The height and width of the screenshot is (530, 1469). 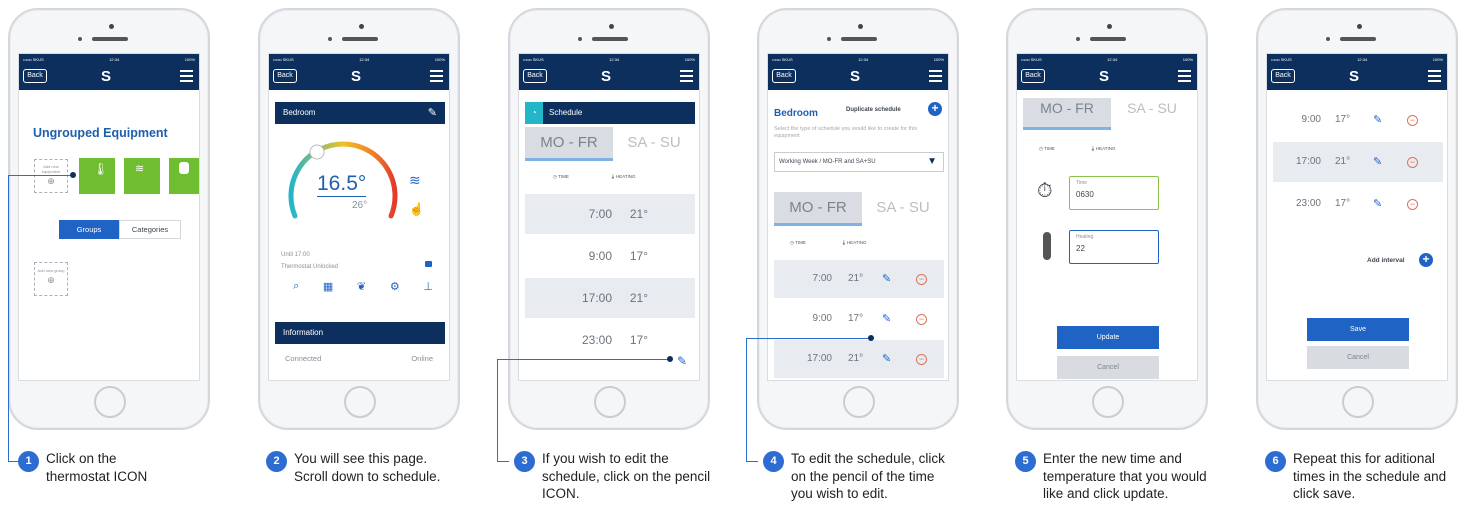 What do you see at coordinates (395, 286) in the screenshot?
I see `gear-icon: ⚙` at bounding box center [395, 286].